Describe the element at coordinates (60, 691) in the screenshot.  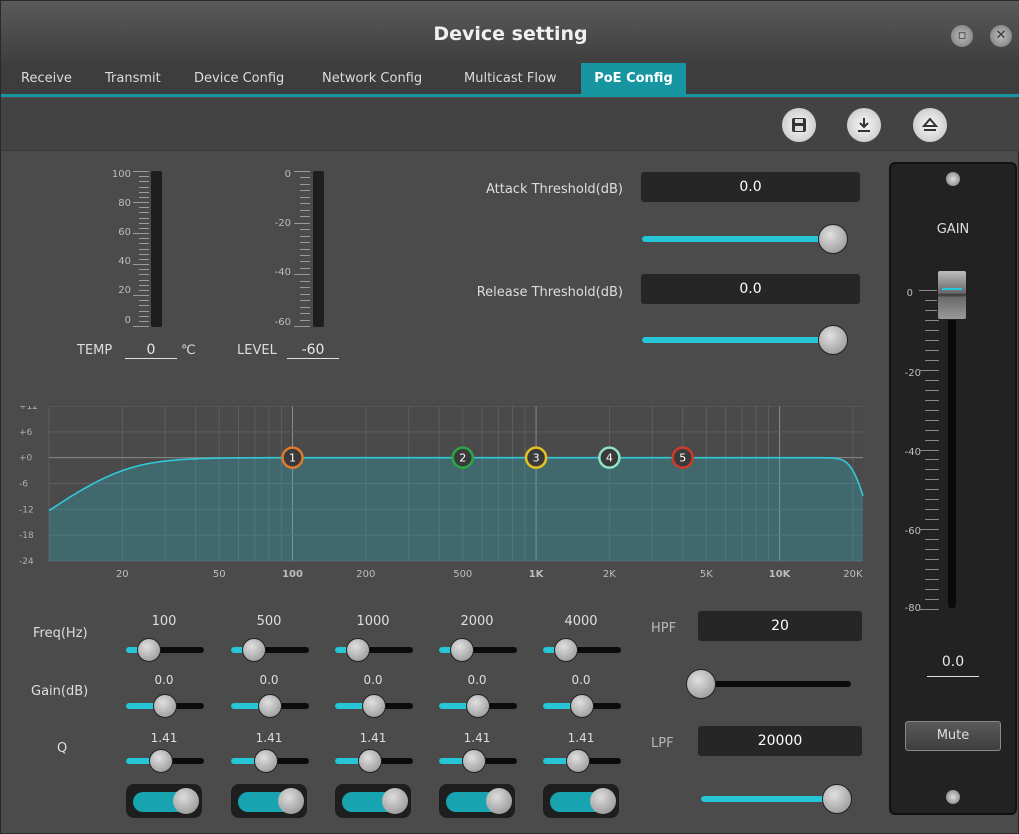
I see `gain-label: Gain(dB)` at that location.